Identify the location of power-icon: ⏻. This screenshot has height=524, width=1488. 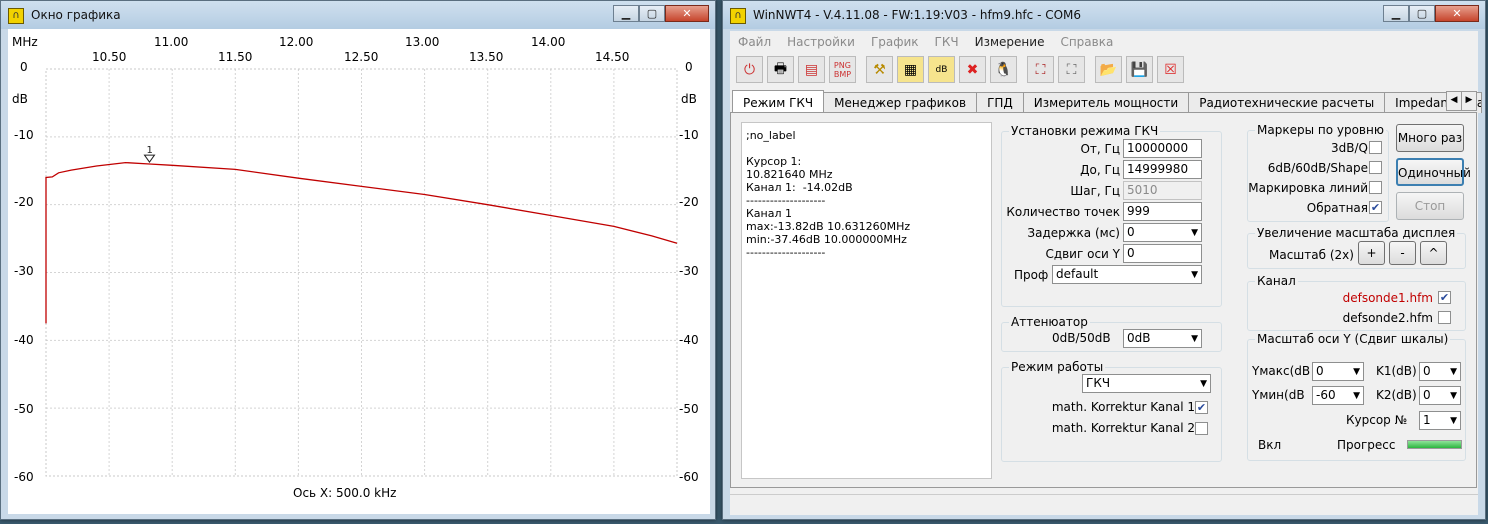
(749, 69).